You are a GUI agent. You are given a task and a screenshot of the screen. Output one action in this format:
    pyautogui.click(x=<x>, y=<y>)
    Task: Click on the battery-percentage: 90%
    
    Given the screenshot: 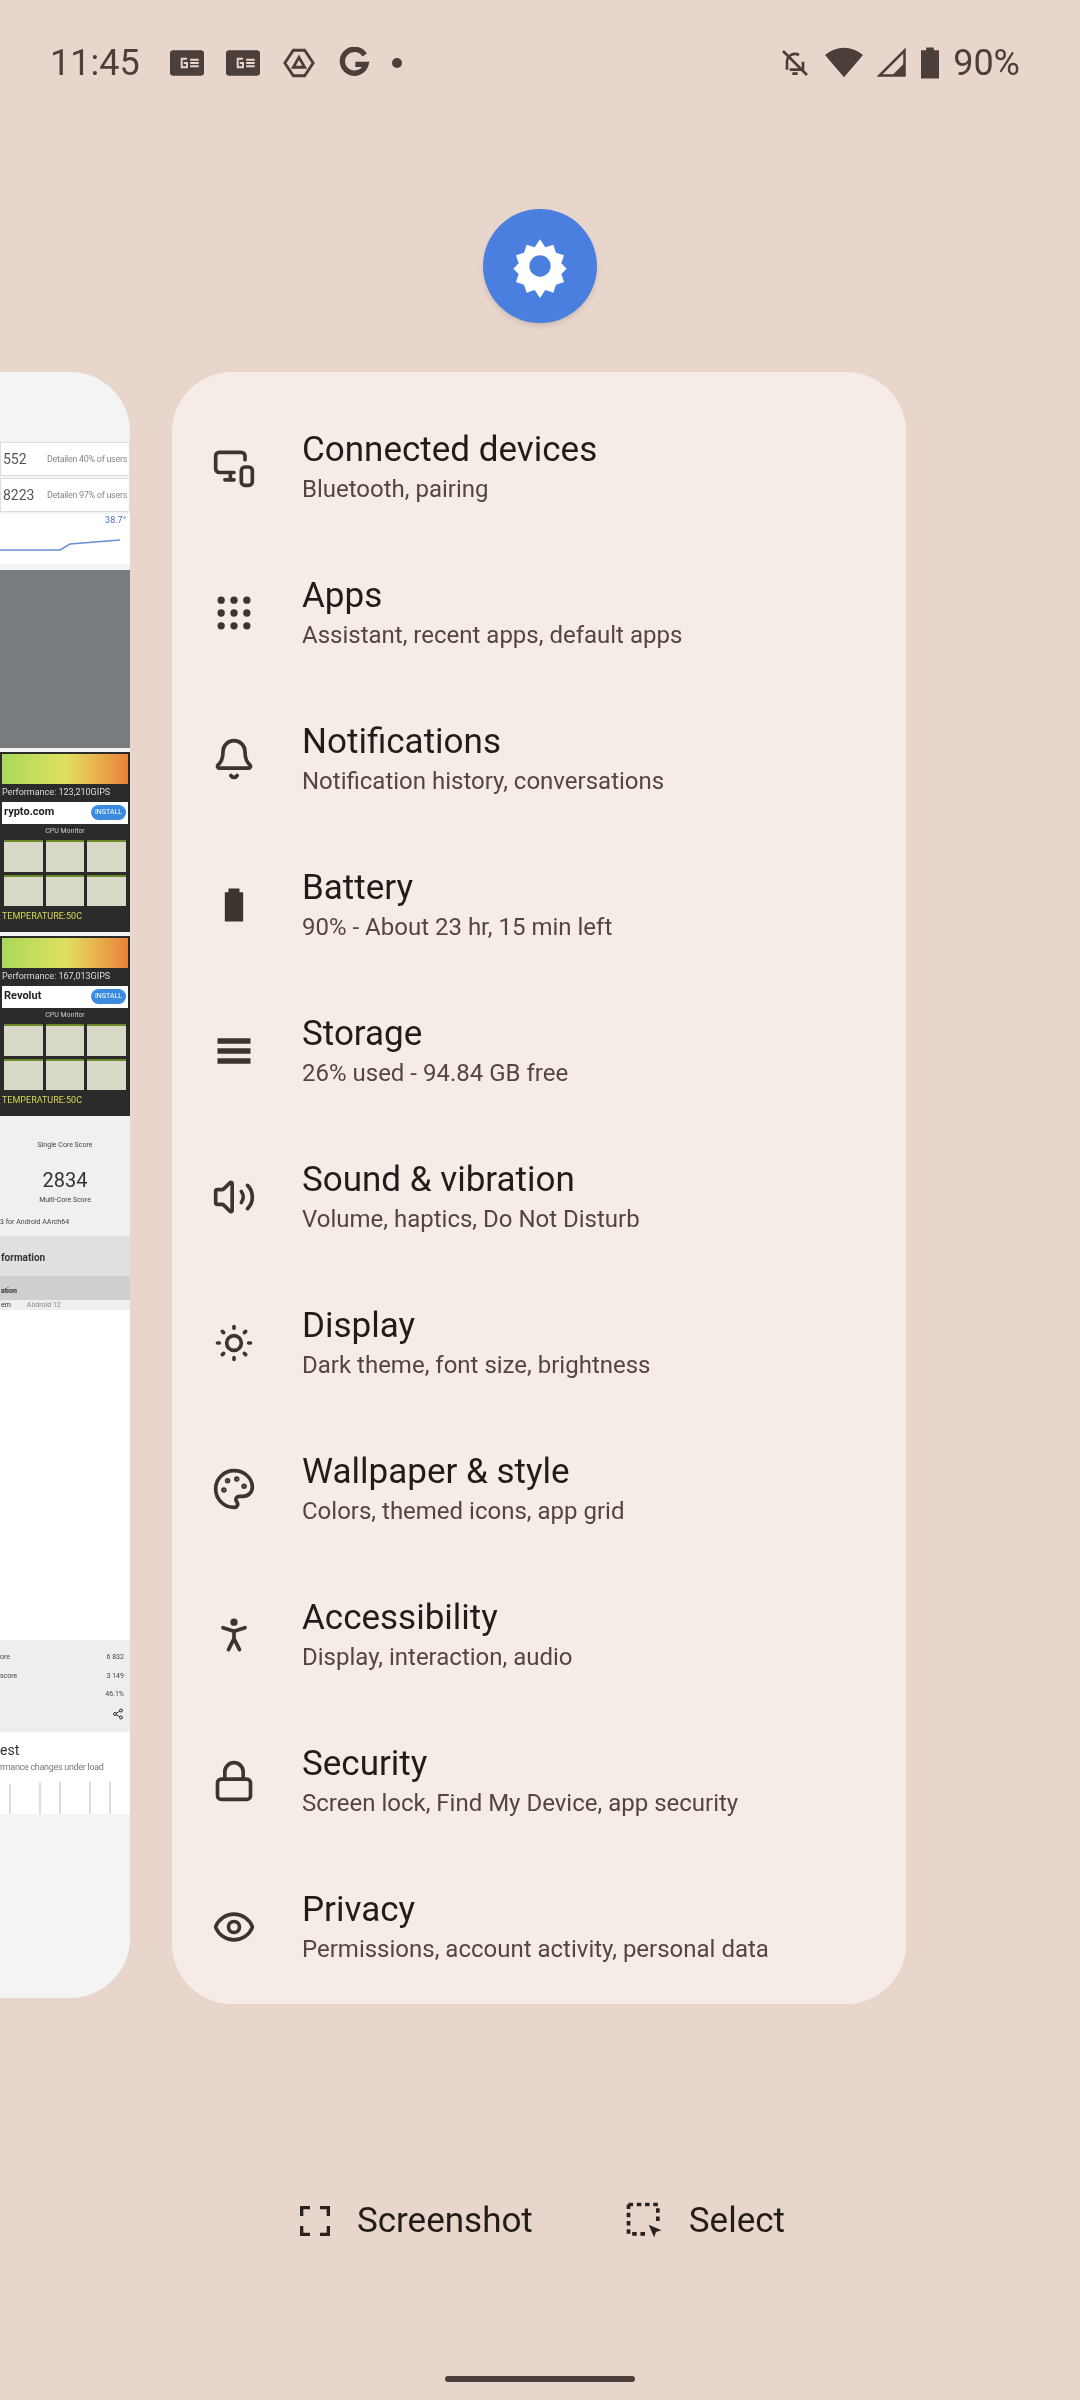 What is the action you would take?
    pyautogui.click(x=986, y=63)
    